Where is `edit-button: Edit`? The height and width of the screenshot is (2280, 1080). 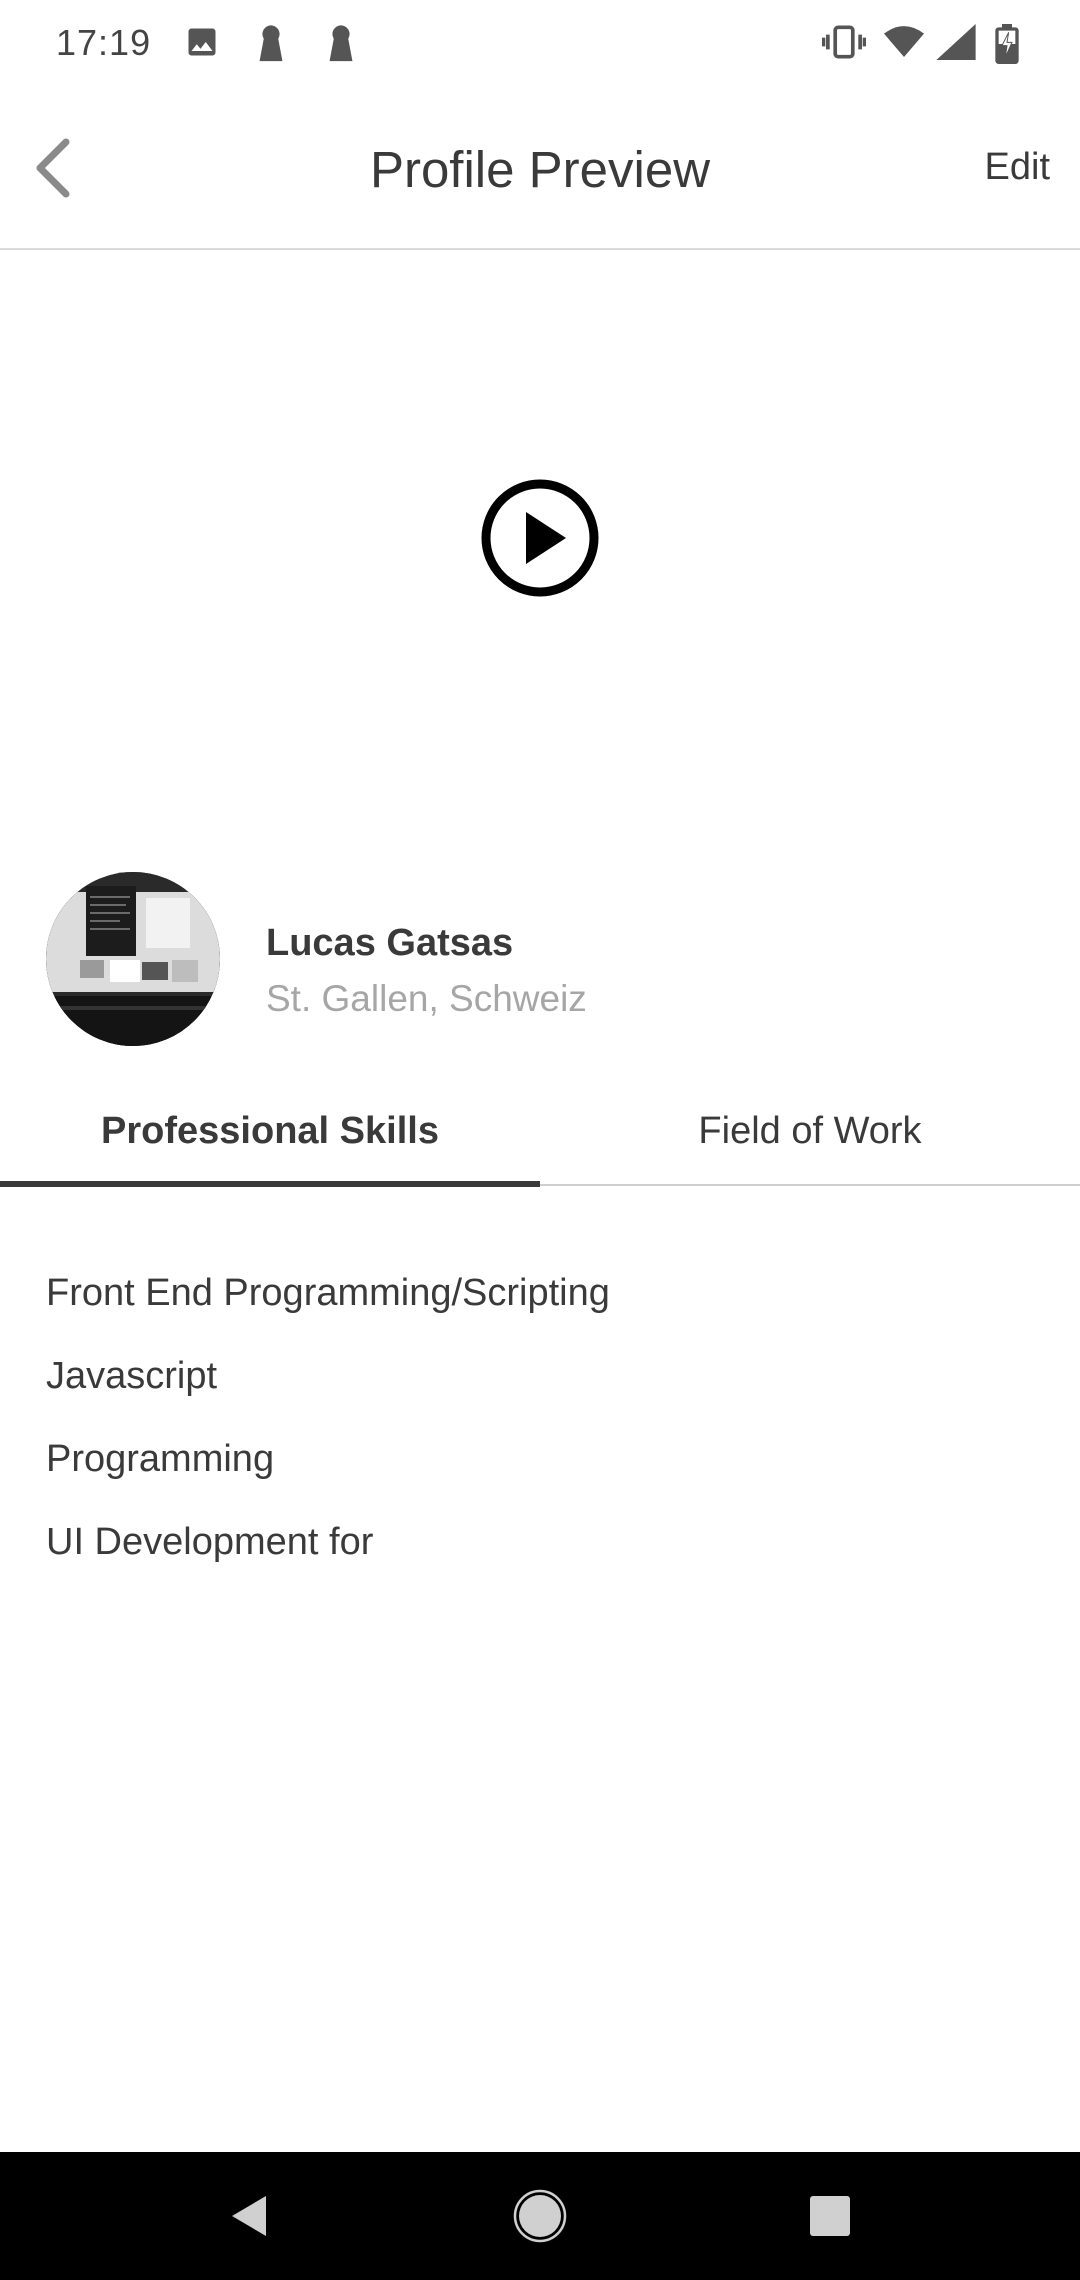
edit-button: Edit is located at coordinates (1017, 167).